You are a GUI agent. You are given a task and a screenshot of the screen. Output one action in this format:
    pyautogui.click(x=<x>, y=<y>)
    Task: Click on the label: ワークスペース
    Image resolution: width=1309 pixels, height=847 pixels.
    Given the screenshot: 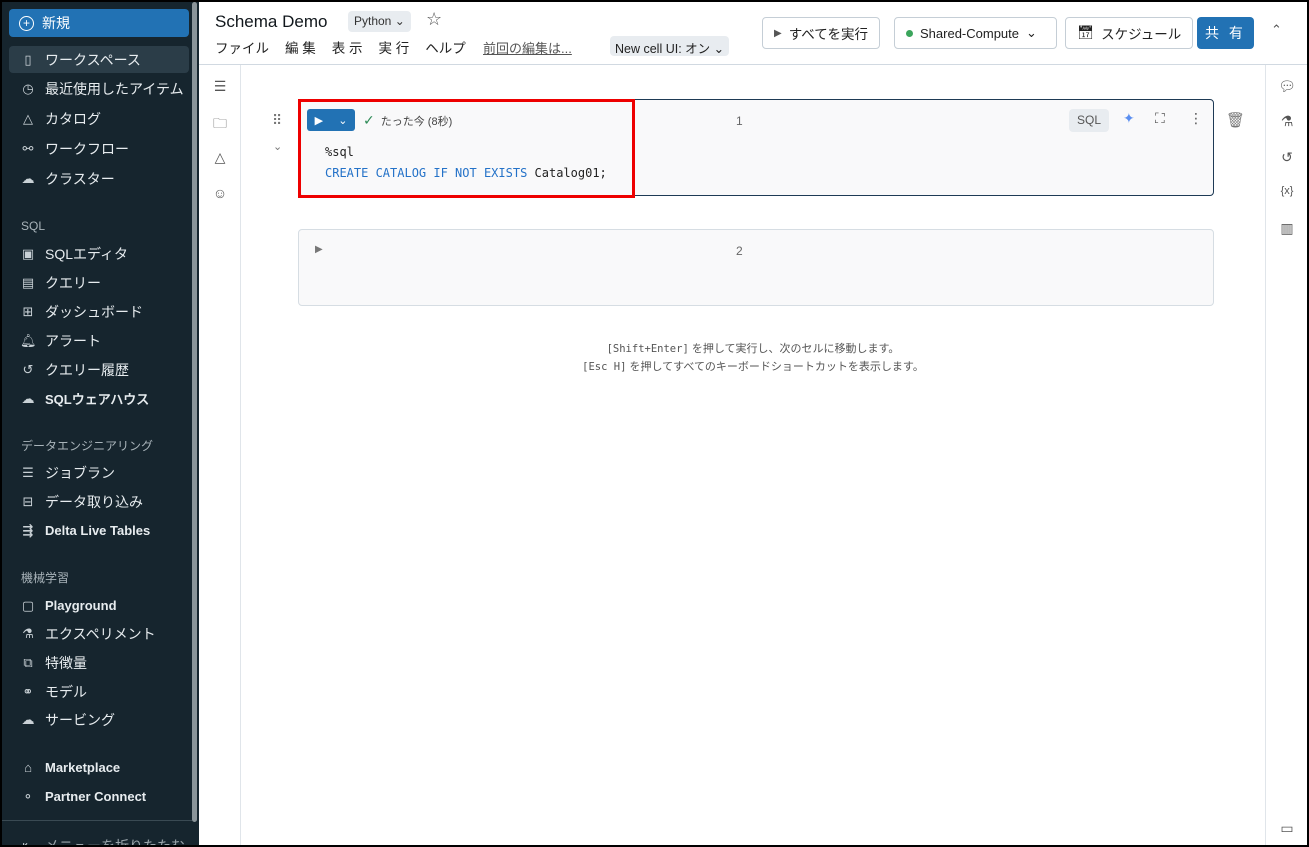 What is the action you would take?
    pyautogui.click(x=93, y=59)
    